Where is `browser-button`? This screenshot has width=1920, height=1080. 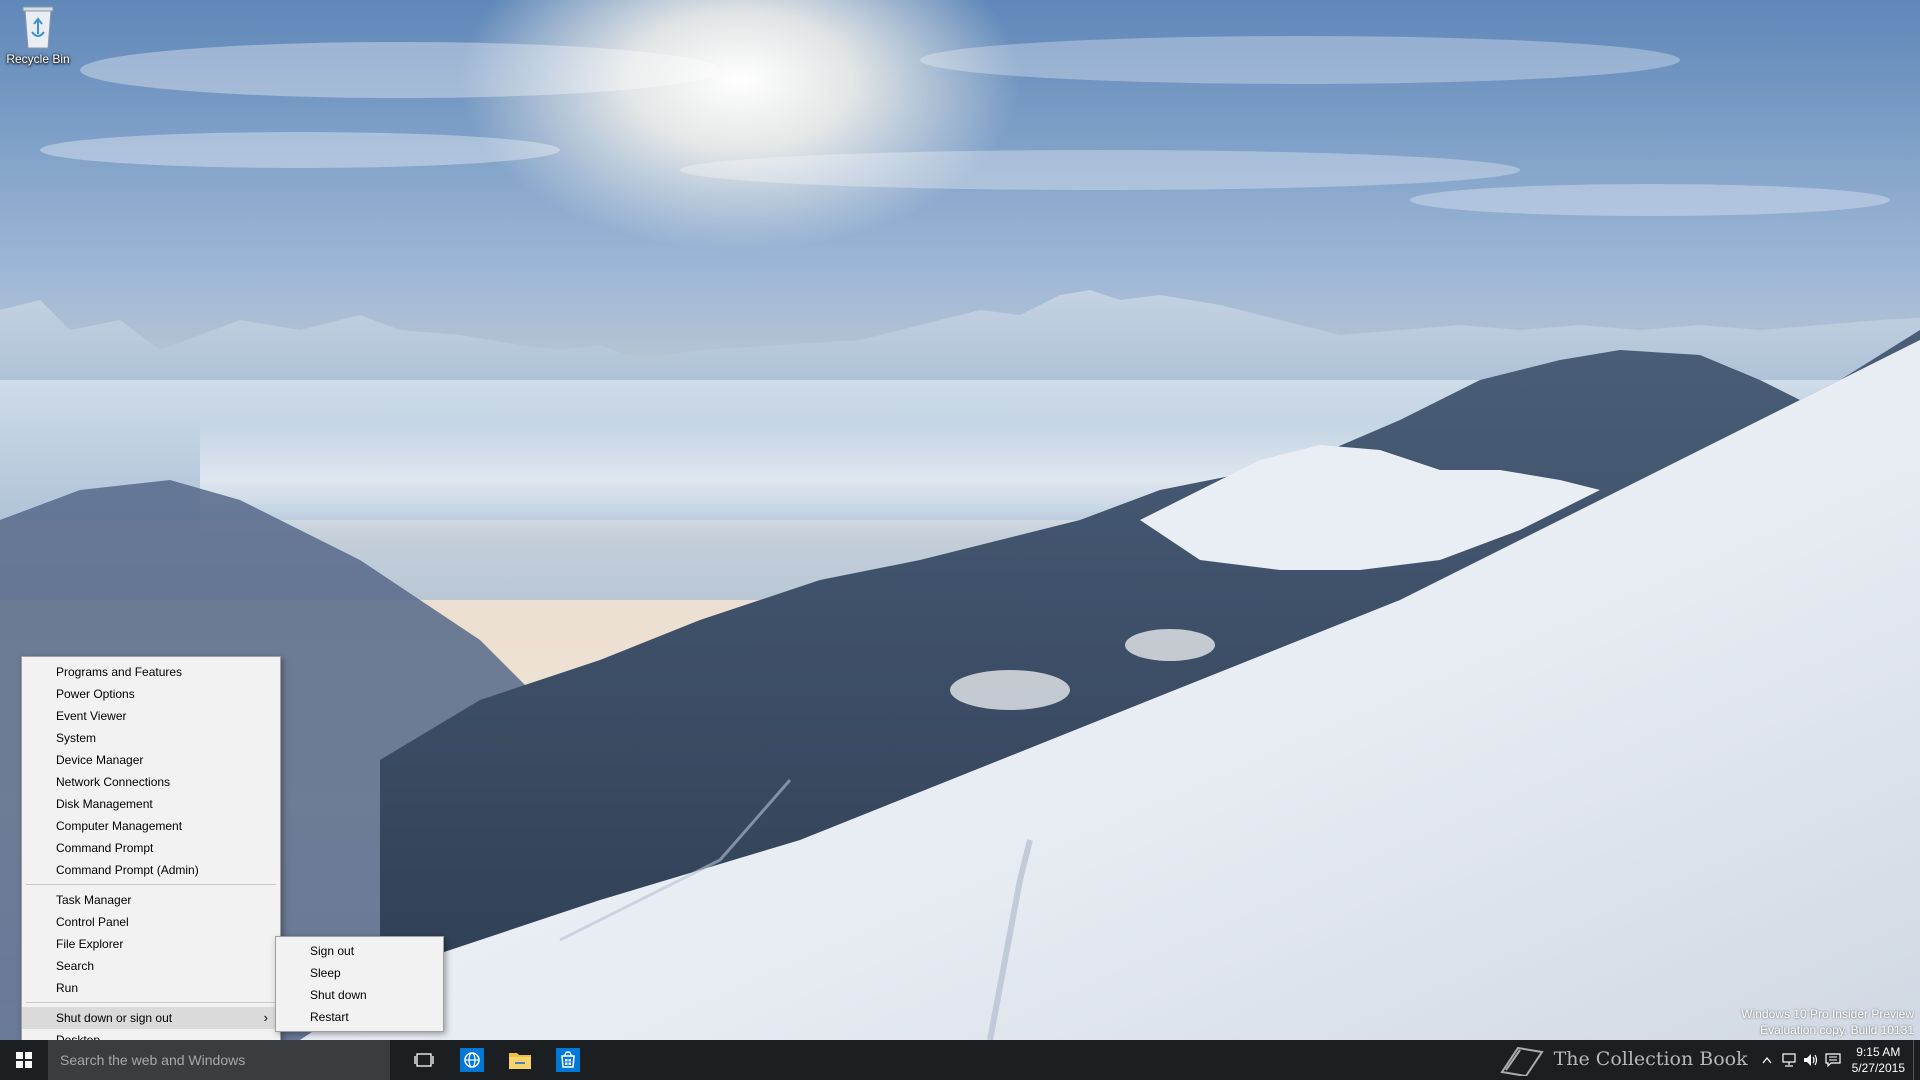 browser-button is located at coordinates (472, 1060).